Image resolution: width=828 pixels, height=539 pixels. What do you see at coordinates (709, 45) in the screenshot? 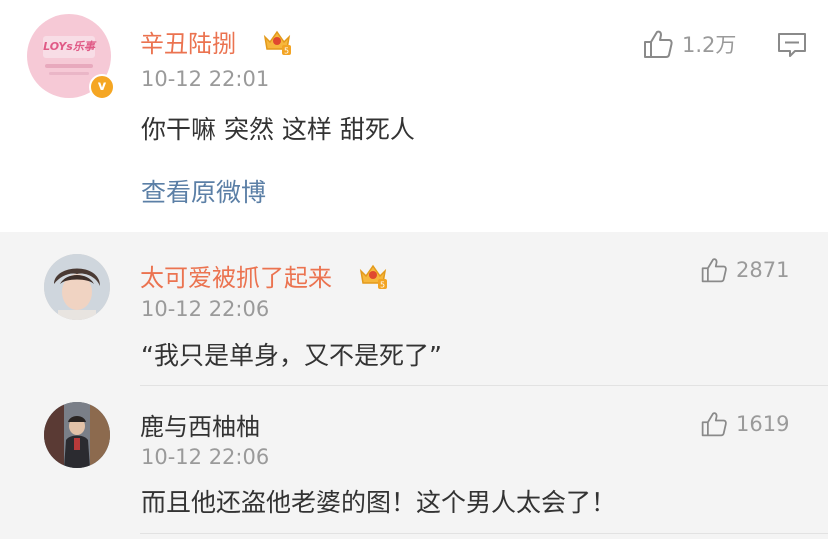
I see `like-count: 1.2万` at bounding box center [709, 45].